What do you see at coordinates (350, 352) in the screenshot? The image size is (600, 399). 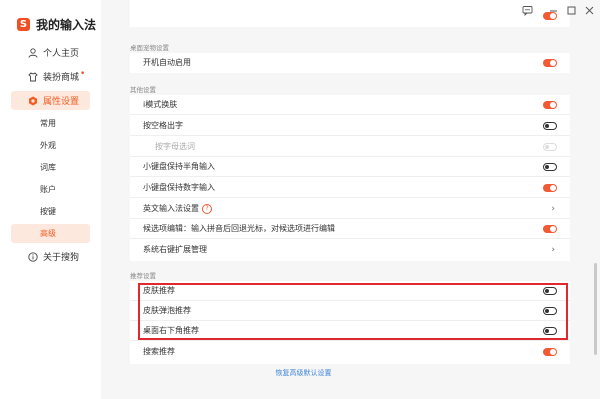 I see `row-search-recommend: 搜索推荐` at bounding box center [350, 352].